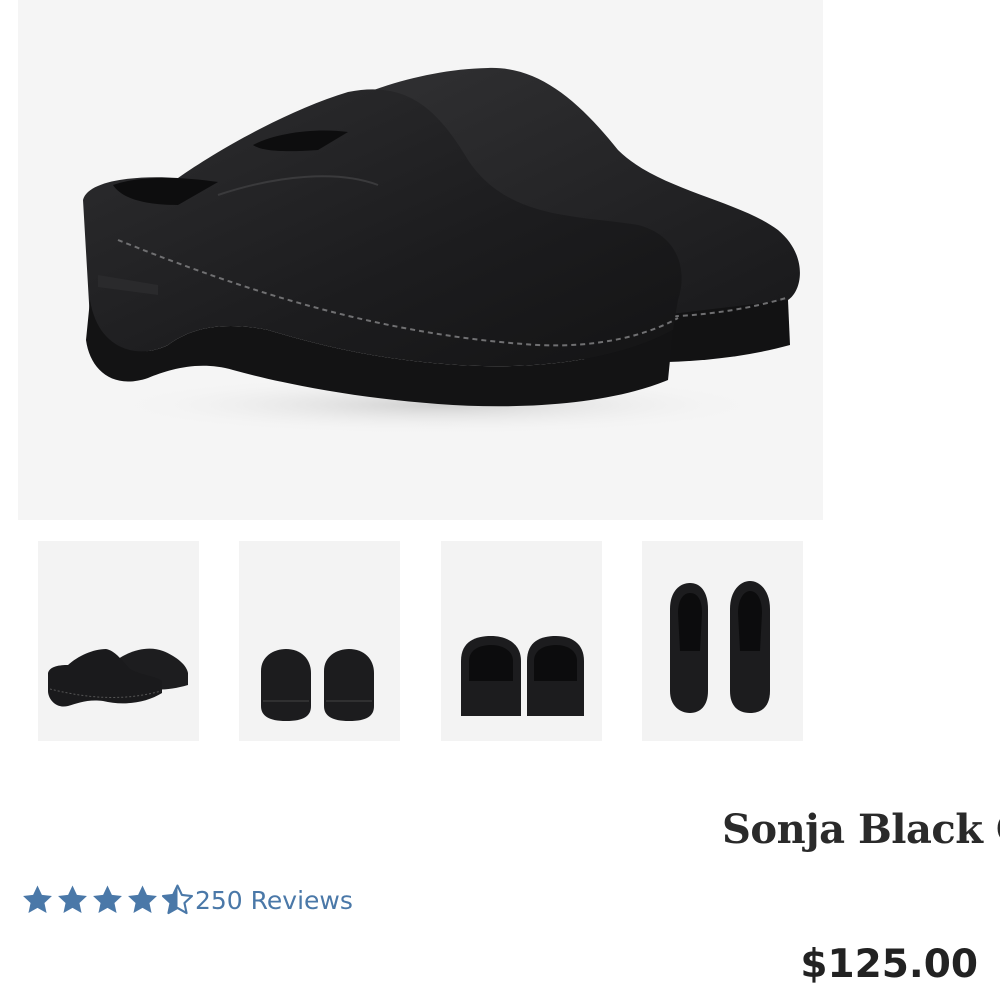 This screenshot has width=1000, height=1000. Describe the element at coordinates (720, 647) in the screenshot. I see `thumbnail-top-image` at that location.